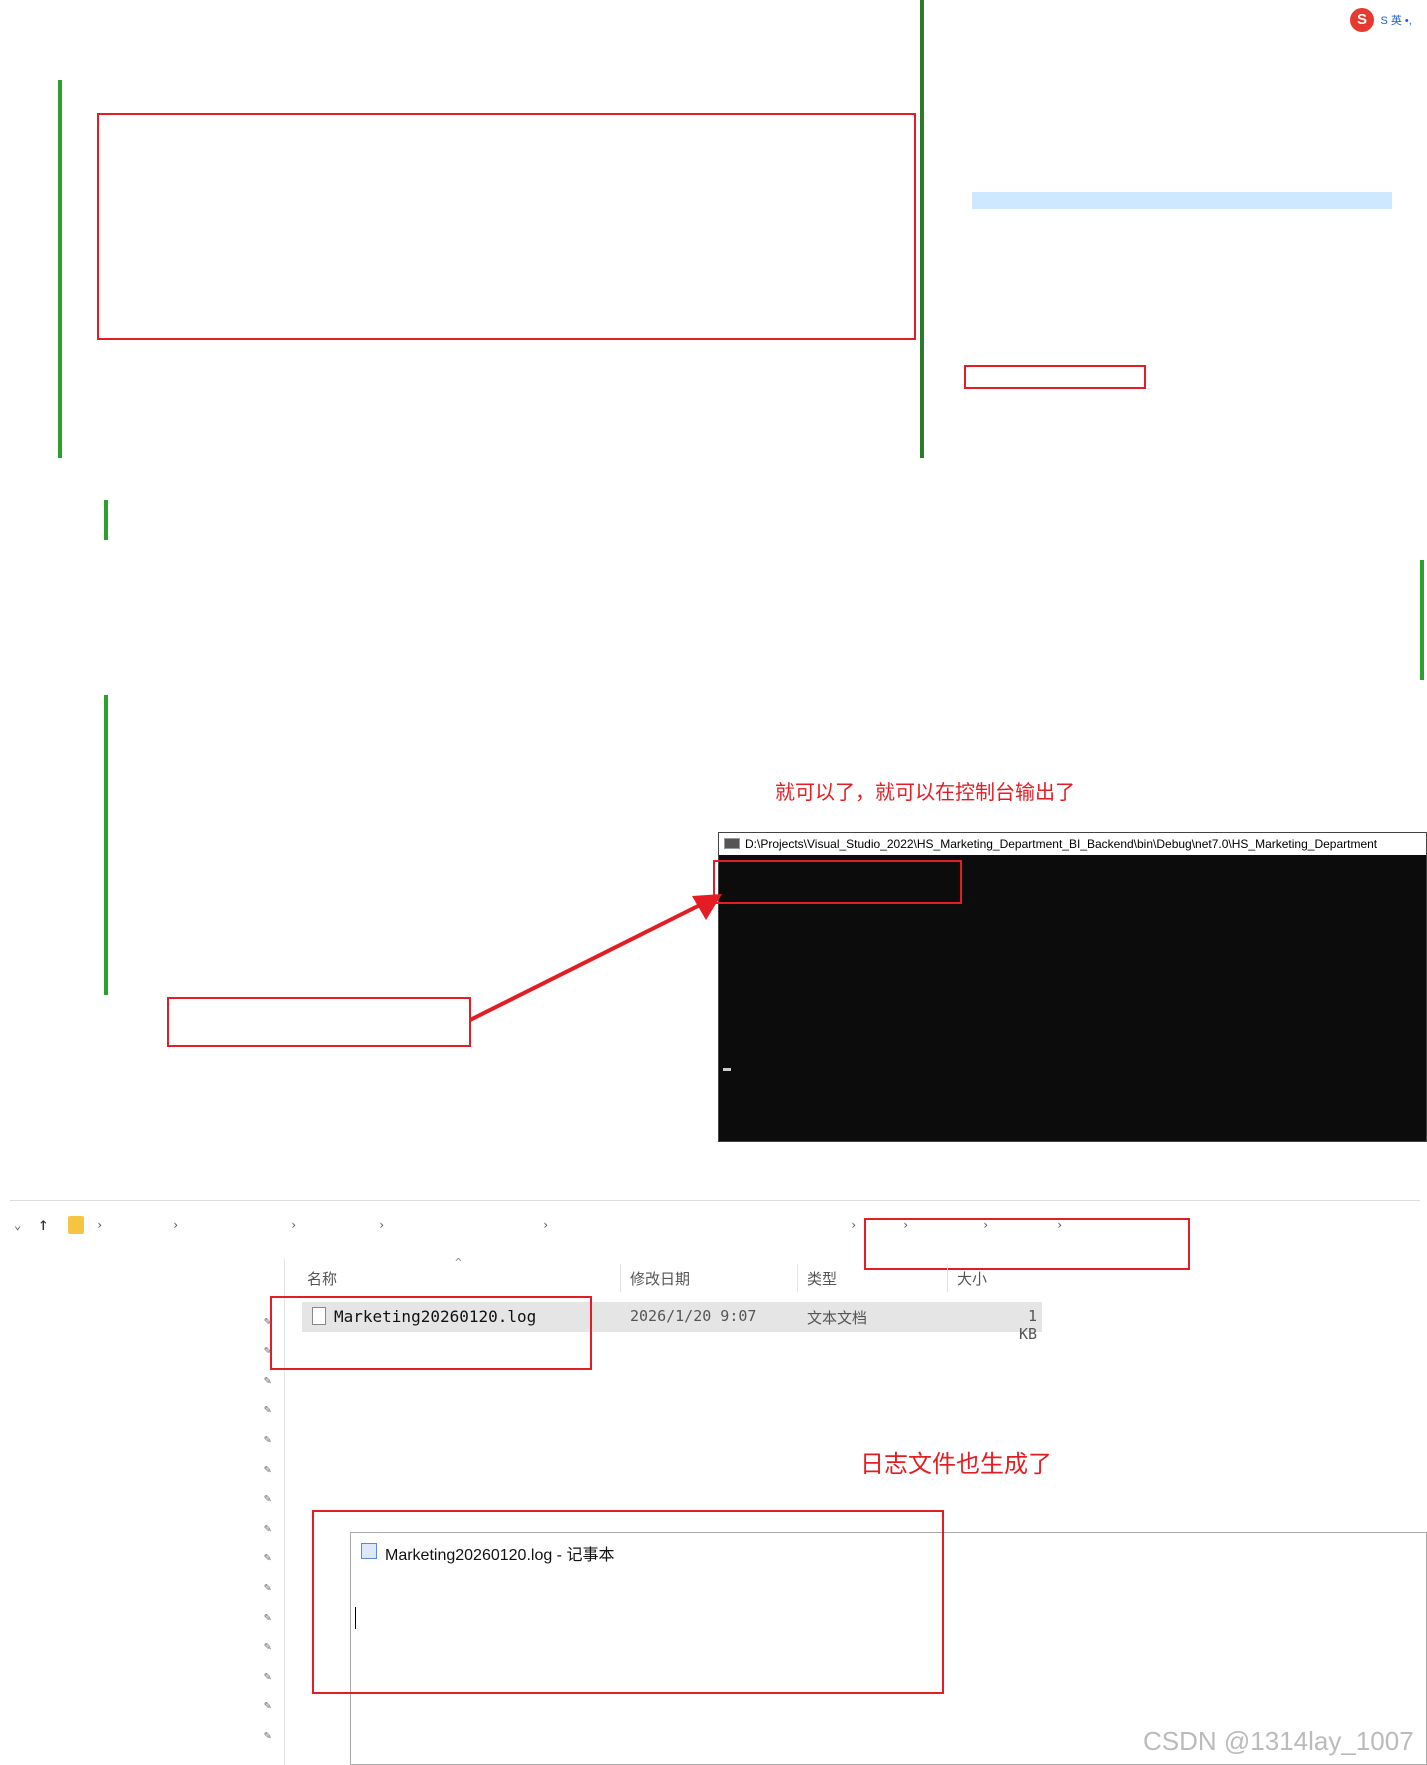  What do you see at coordinates (431, 1333) in the screenshot?
I see `highlight-box-log-file` at bounding box center [431, 1333].